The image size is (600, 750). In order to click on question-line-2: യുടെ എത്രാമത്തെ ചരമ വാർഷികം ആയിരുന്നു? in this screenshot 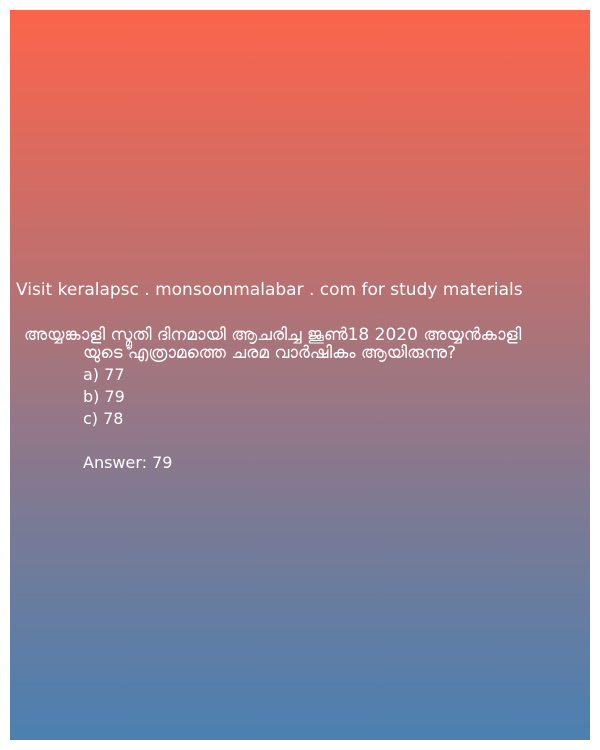, I will do `click(270, 353)`.